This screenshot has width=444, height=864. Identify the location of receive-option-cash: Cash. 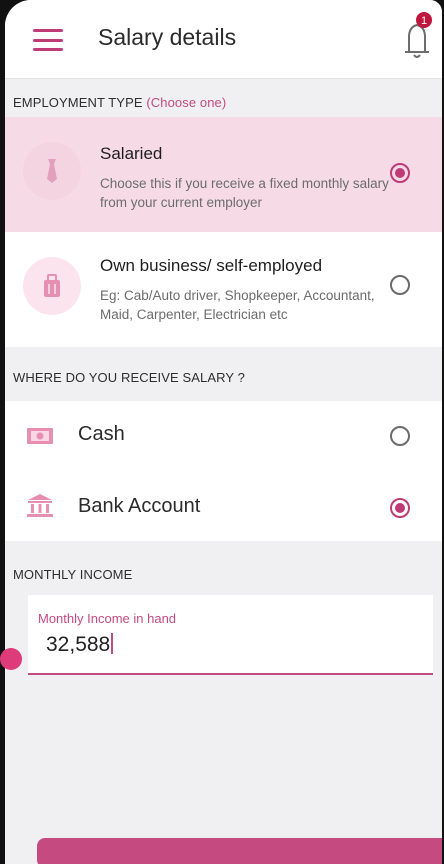
(223, 436).